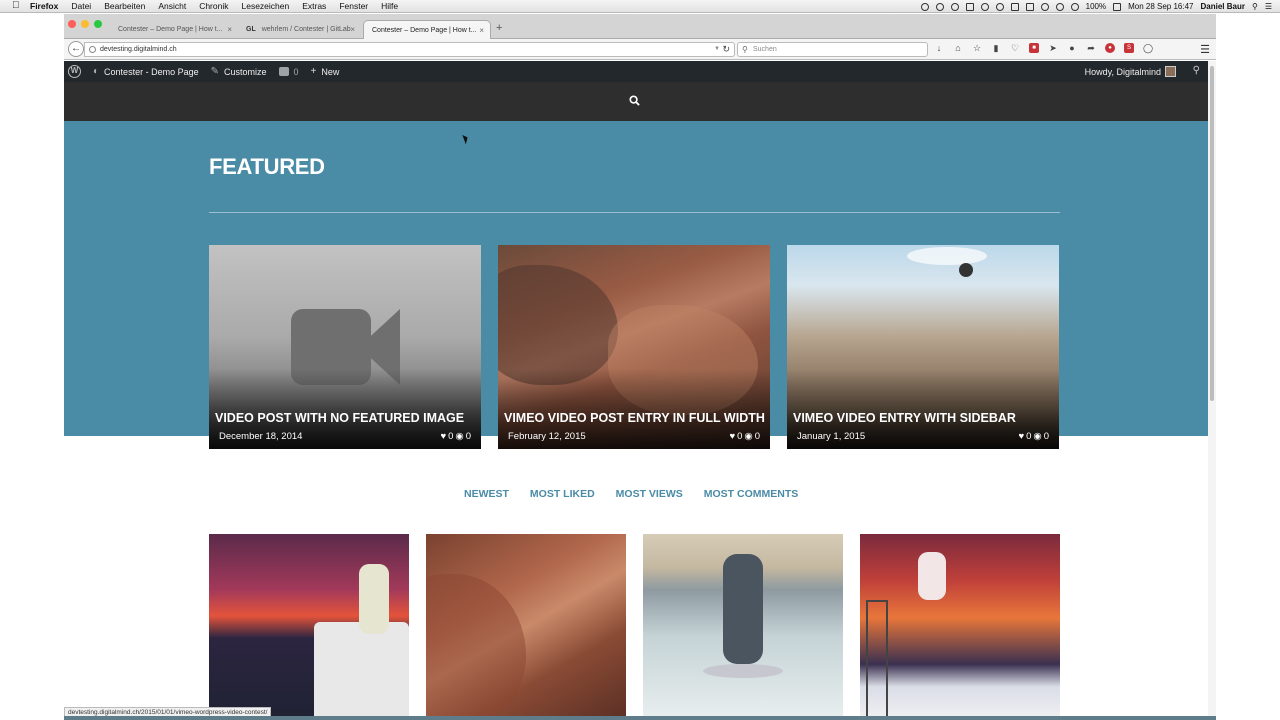  Describe the element at coordinates (1122, 71) in the screenshot. I see `howdy-label: Howdy, Digitalmind` at that location.